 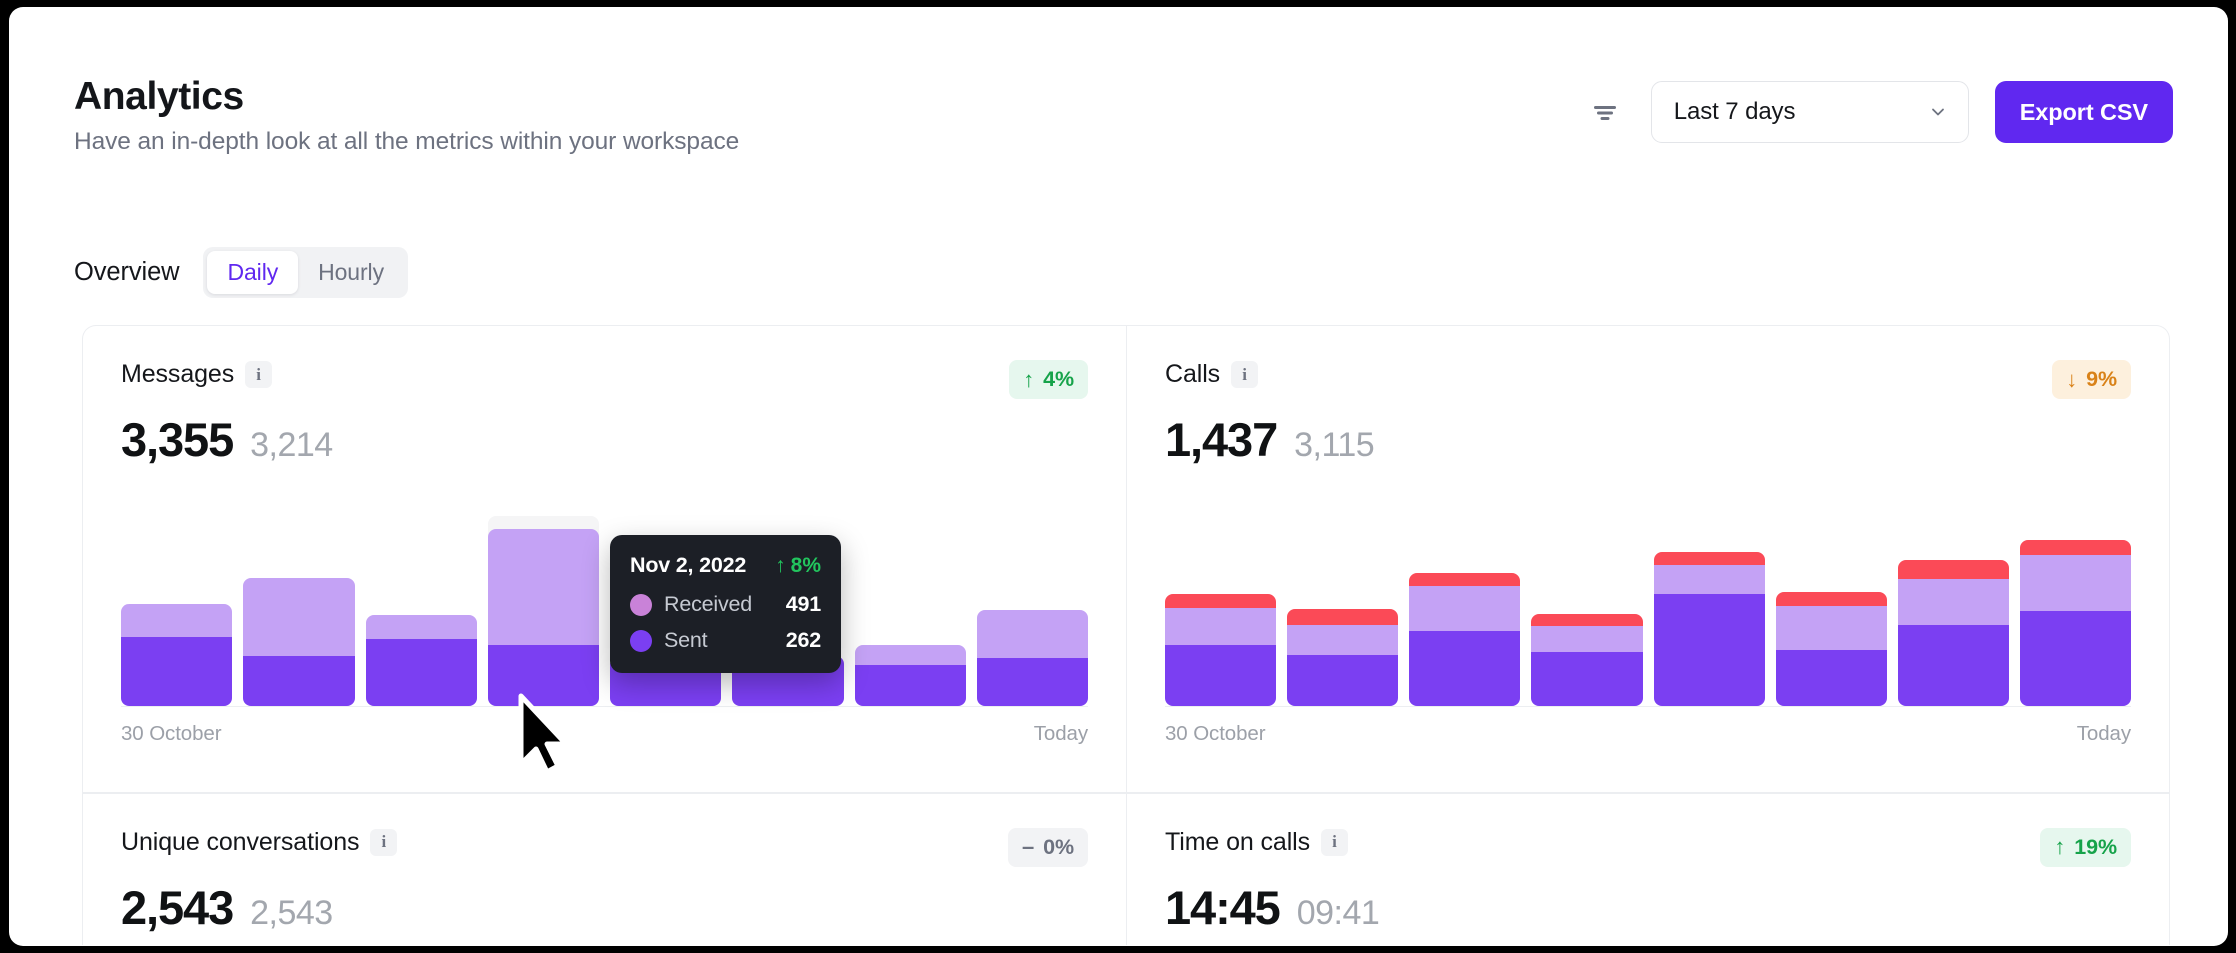 What do you see at coordinates (1334, 445) in the screenshot?
I see `metric-previous-value: 3,115` at bounding box center [1334, 445].